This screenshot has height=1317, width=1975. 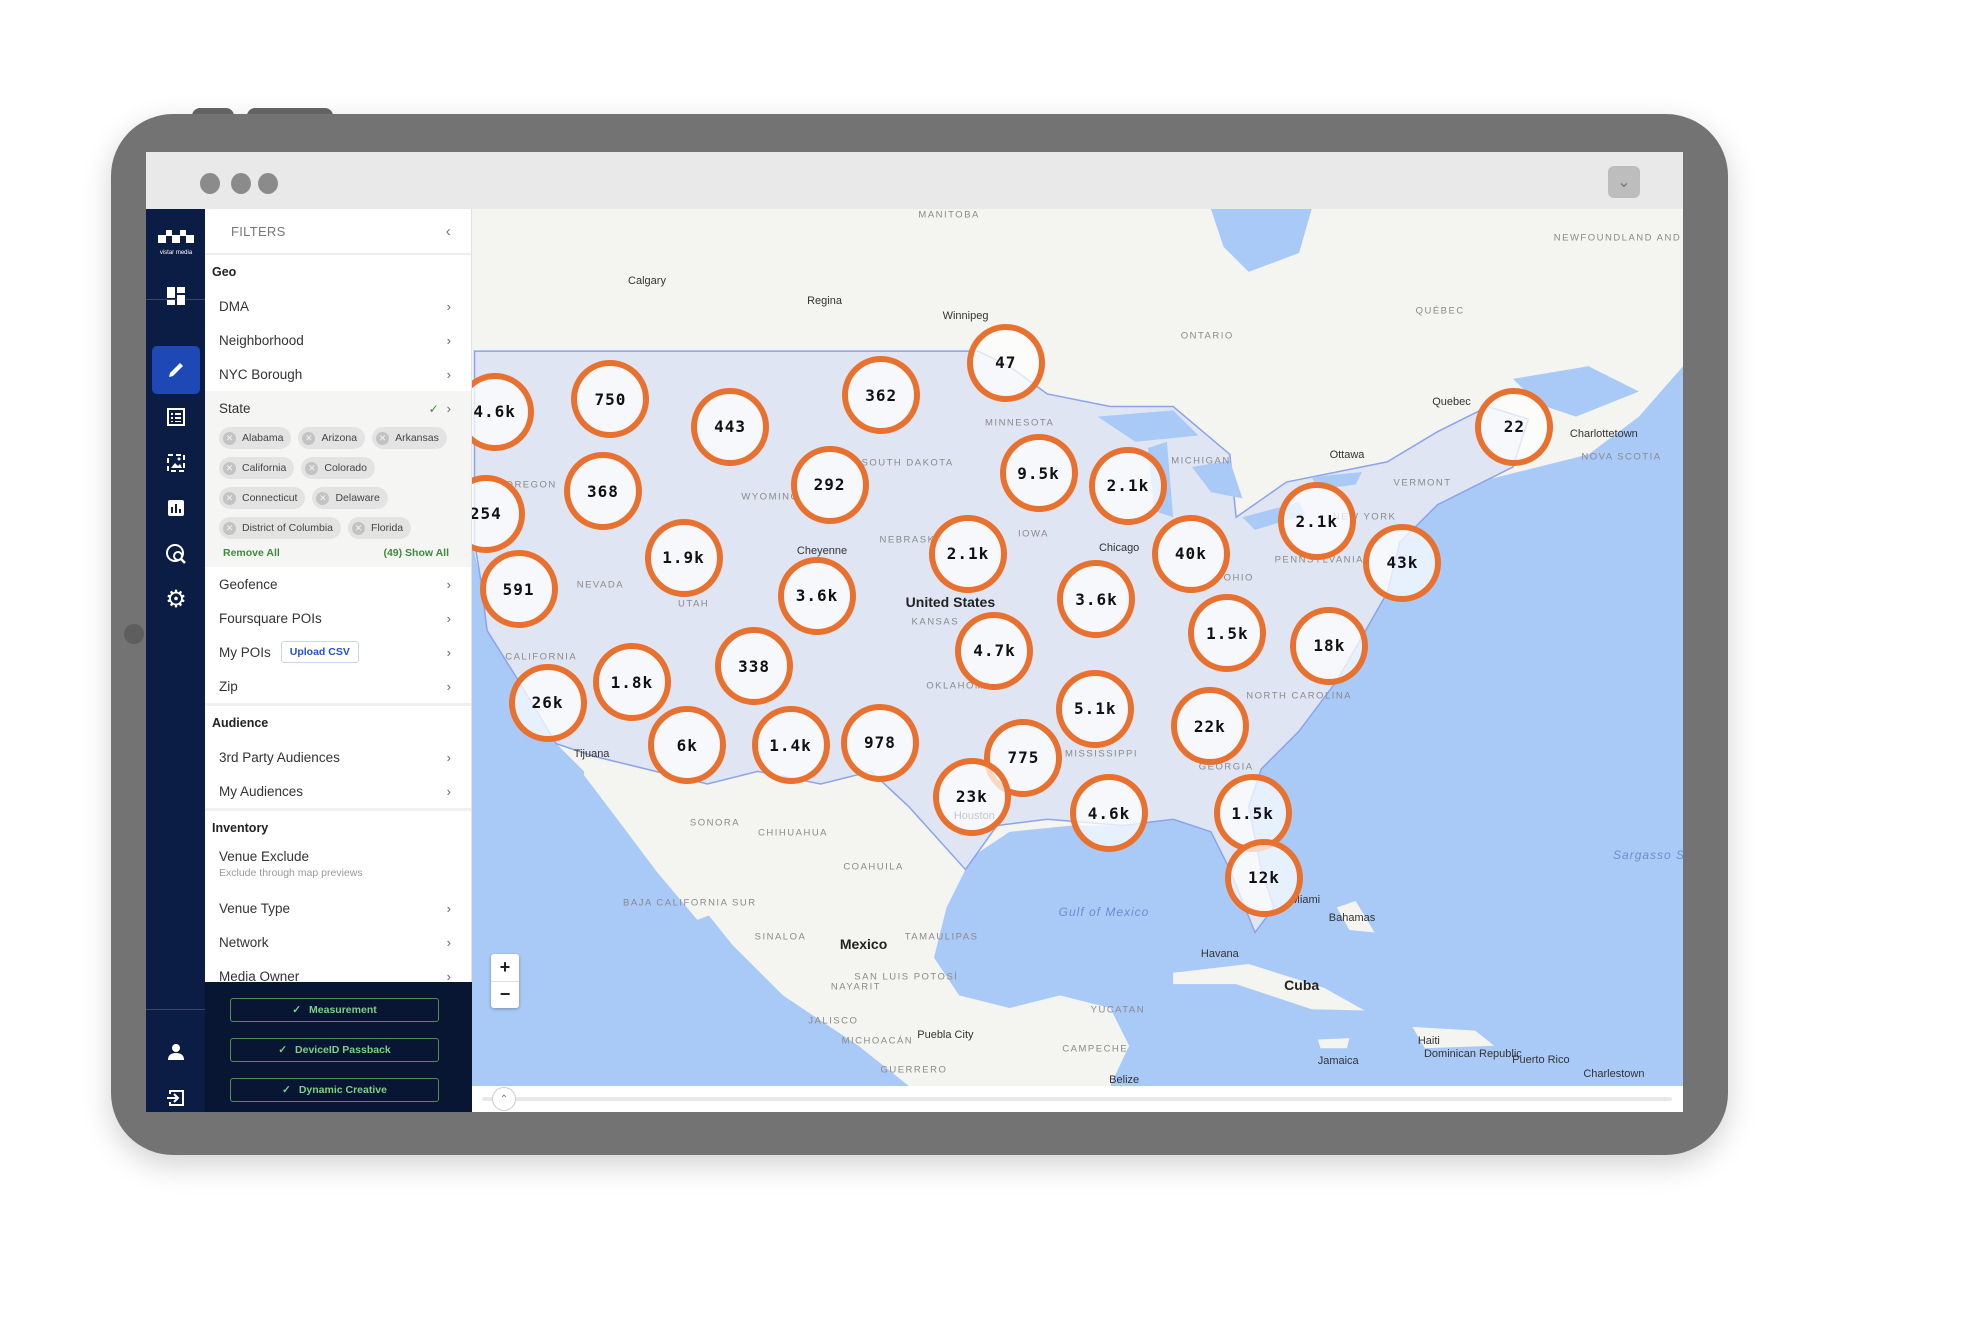 What do you see at coordinates (1095, 708) in the screenshot?
I see `map-cluster-marker: 5.1k` at bounding box center [1095, 708].